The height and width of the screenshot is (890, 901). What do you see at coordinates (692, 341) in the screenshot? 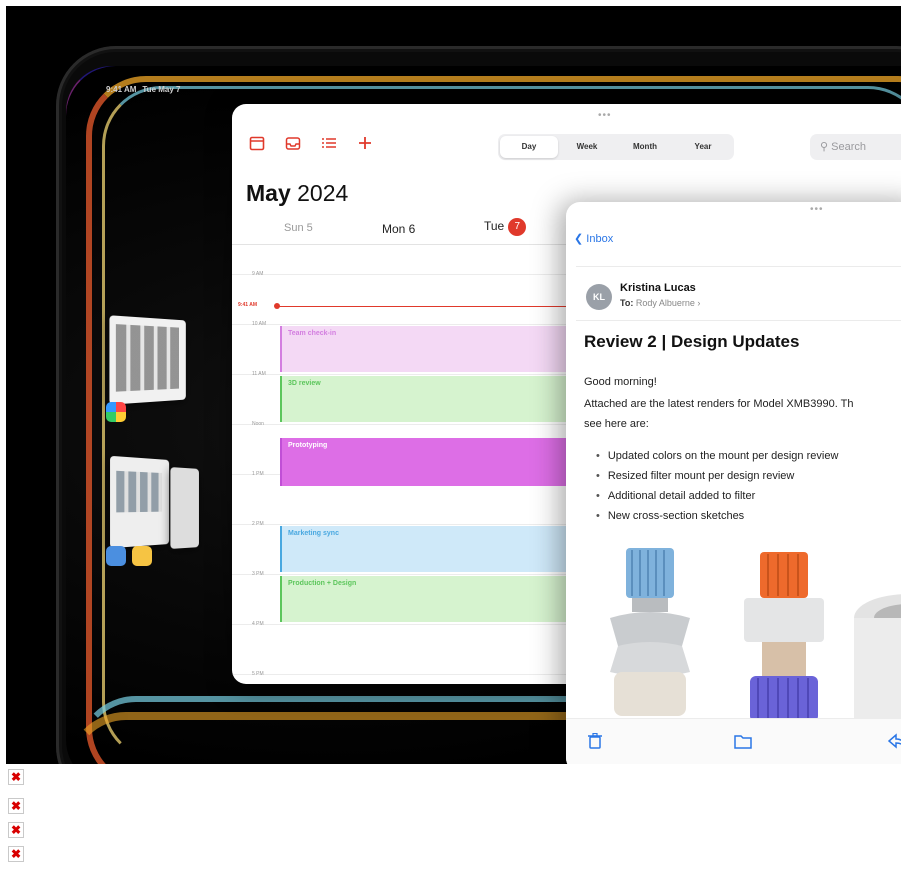
I see `email-subject: Review 2 | Design Updates` at bounding box center [692, 341].